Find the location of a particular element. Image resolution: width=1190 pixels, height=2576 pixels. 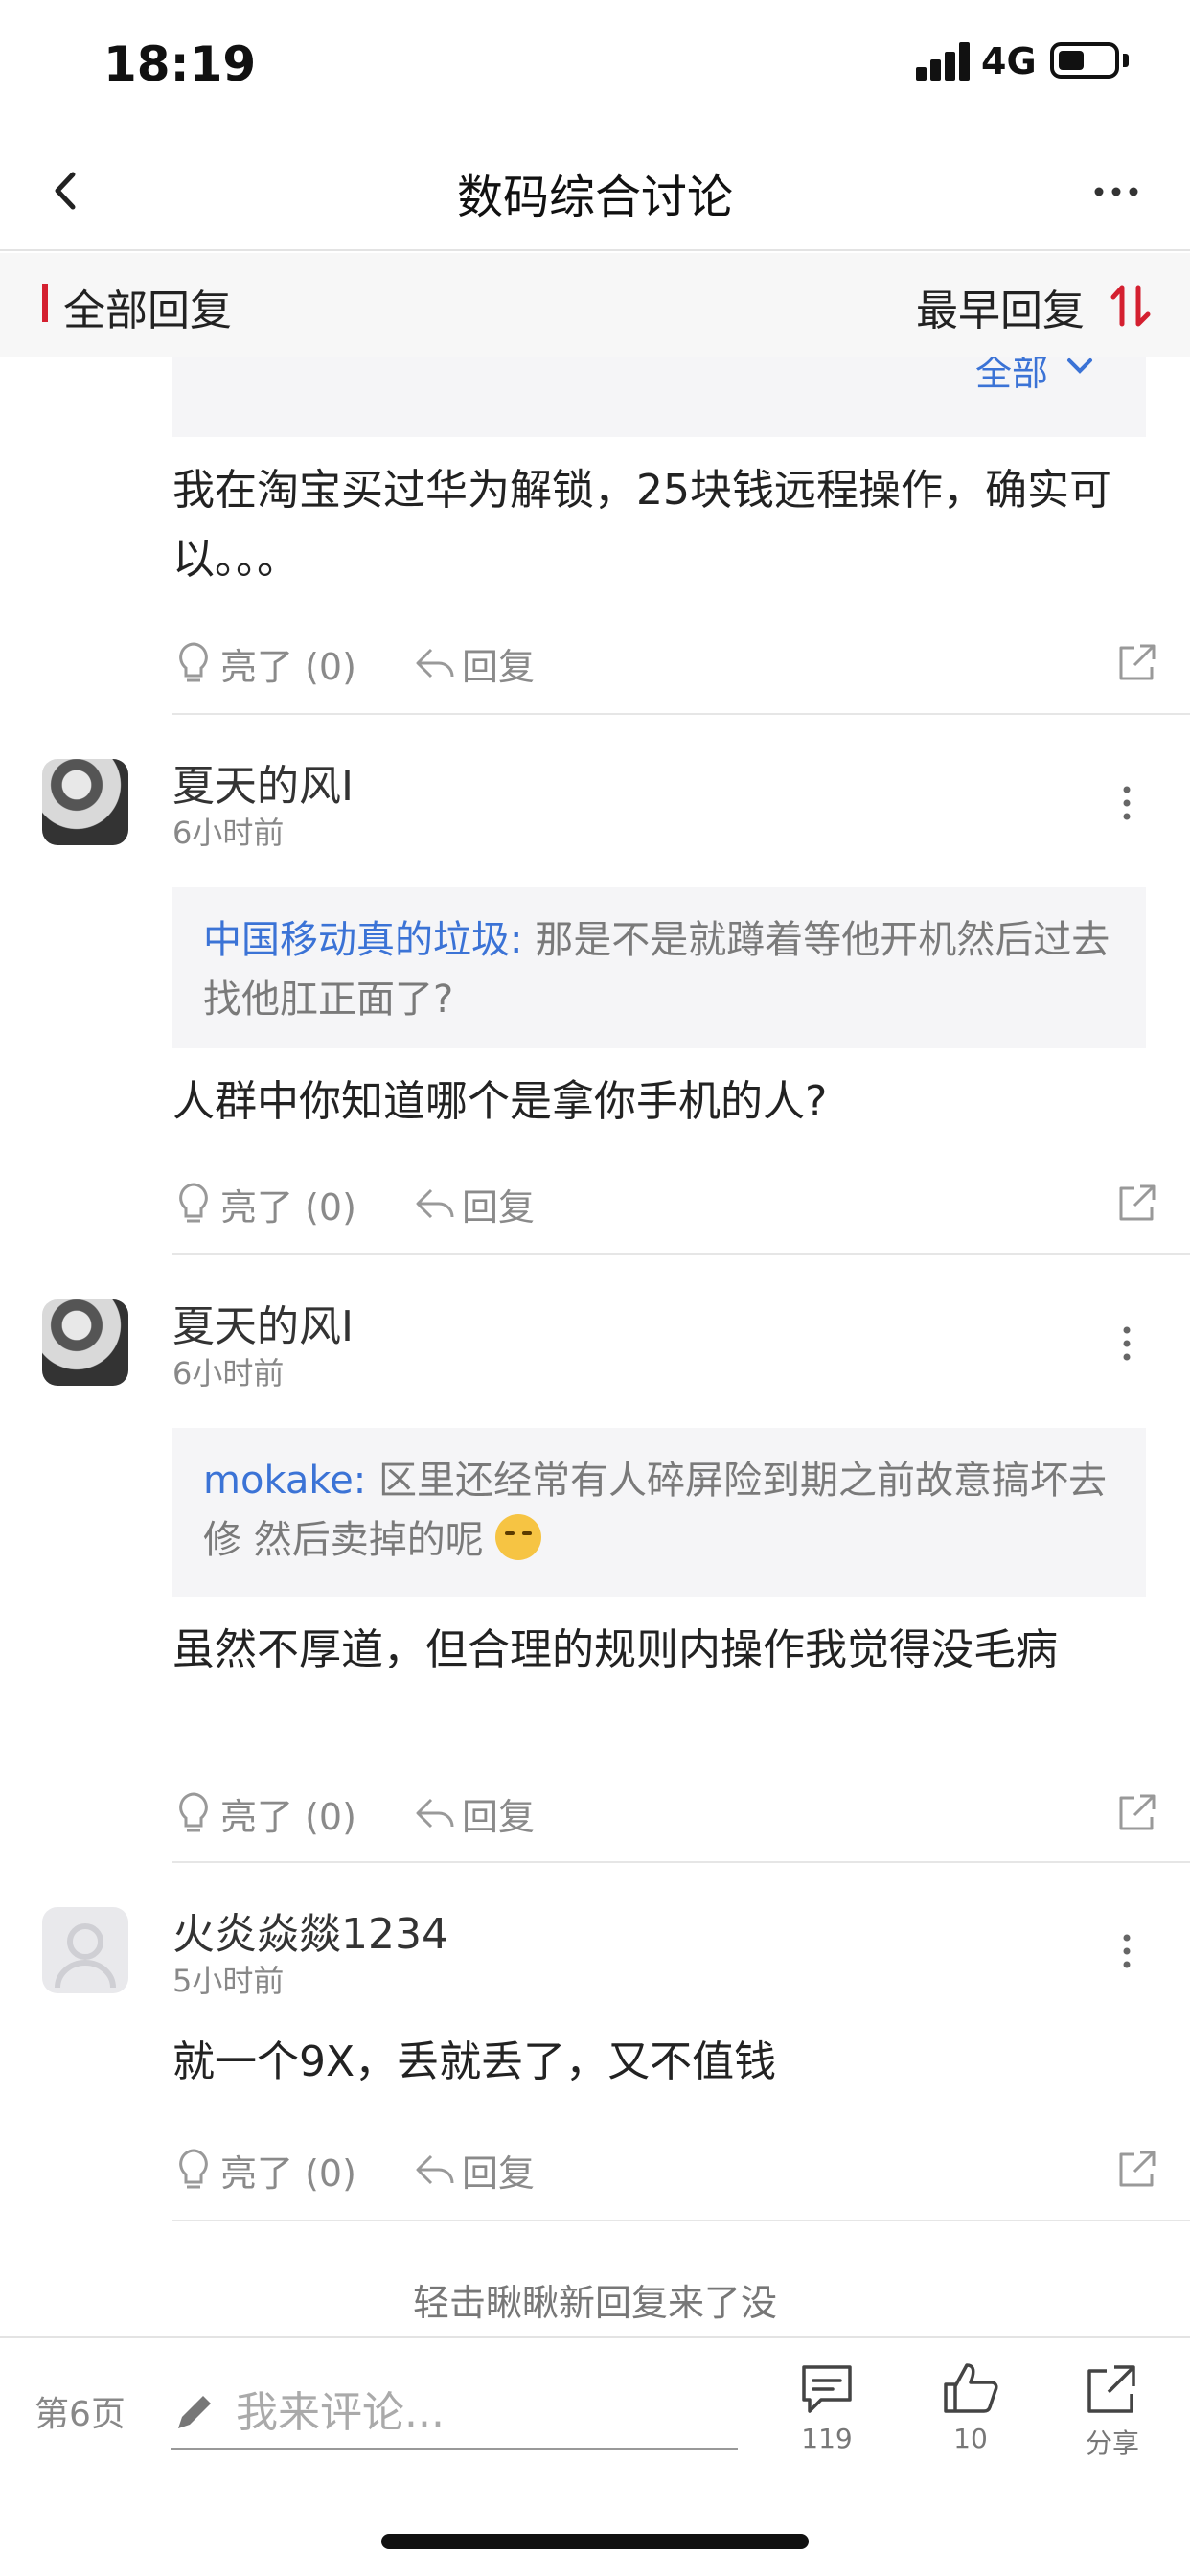

home-indicator is located at coordinates (595, 2541).